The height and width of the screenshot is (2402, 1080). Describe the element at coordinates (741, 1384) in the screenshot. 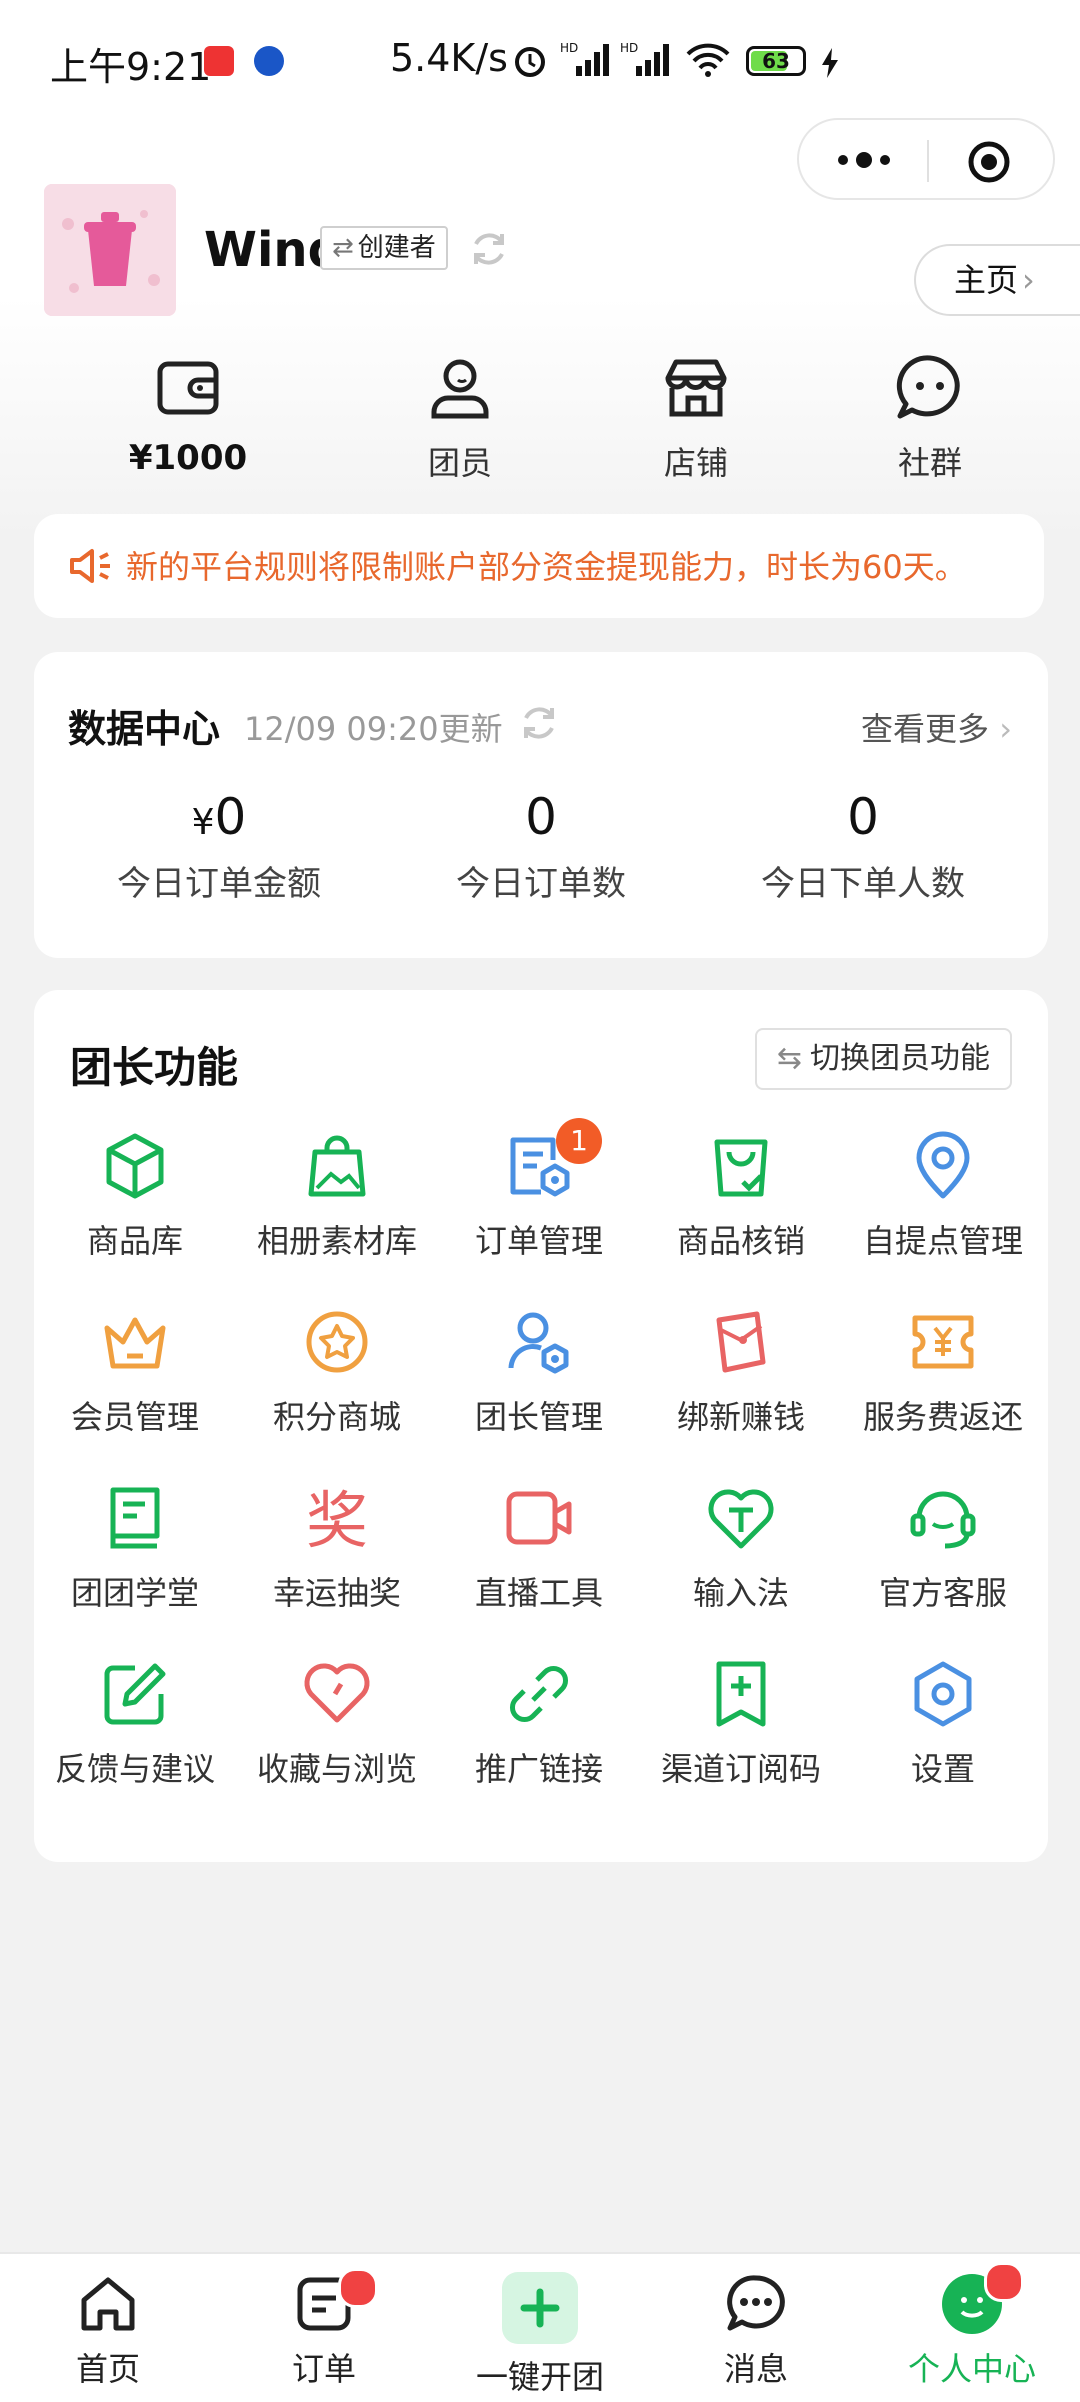

I see `func-bind-earn: 绑新赚钱` at that location.